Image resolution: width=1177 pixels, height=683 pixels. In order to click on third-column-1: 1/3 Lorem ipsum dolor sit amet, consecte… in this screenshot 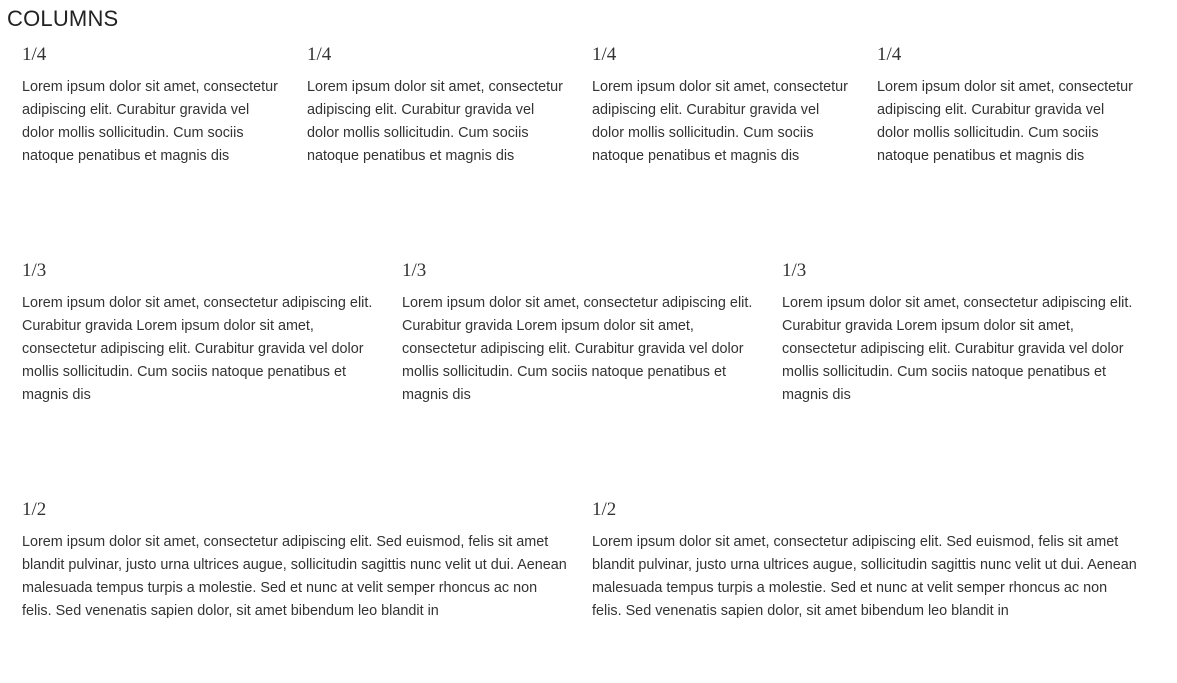, I will do `click(198, 333)`.